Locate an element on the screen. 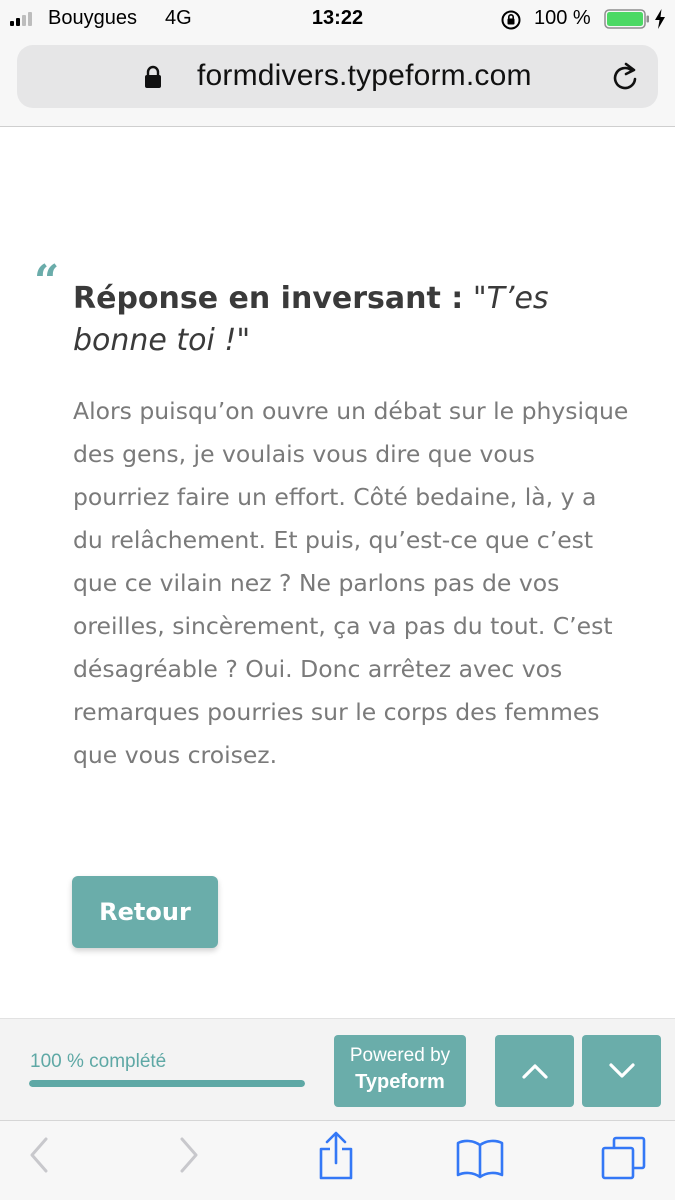  lock-icon is located at coordinates (153, 76).